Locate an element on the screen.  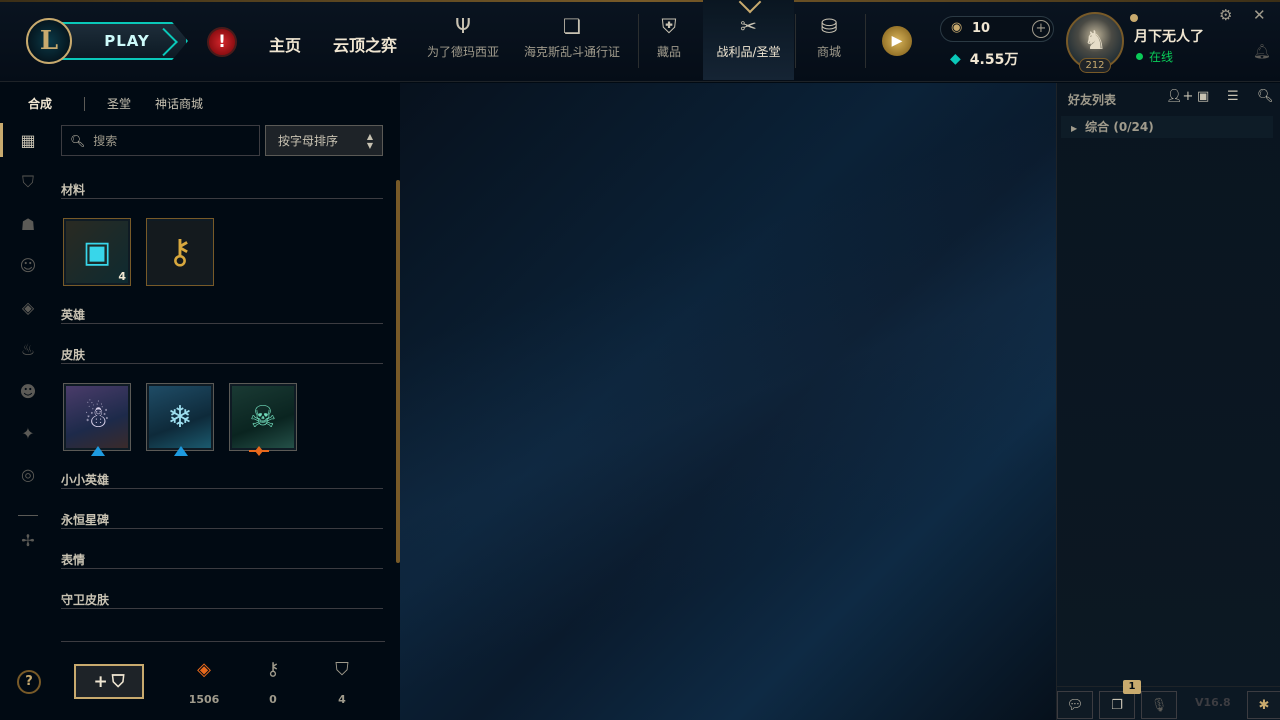
category-ward-skins: 守卫皮肤 is located at coordinates (222, 596).